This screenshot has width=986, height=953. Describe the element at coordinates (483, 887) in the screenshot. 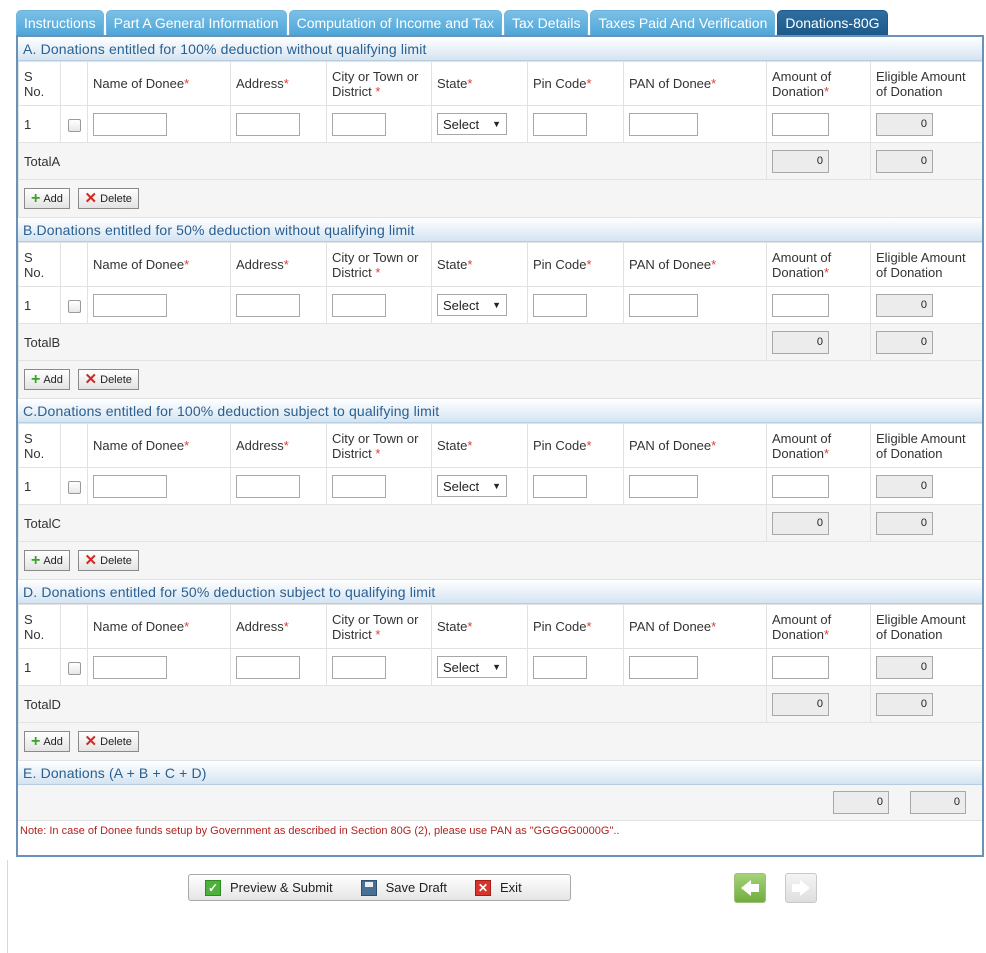

I see `close-icon: ✕` at that location.